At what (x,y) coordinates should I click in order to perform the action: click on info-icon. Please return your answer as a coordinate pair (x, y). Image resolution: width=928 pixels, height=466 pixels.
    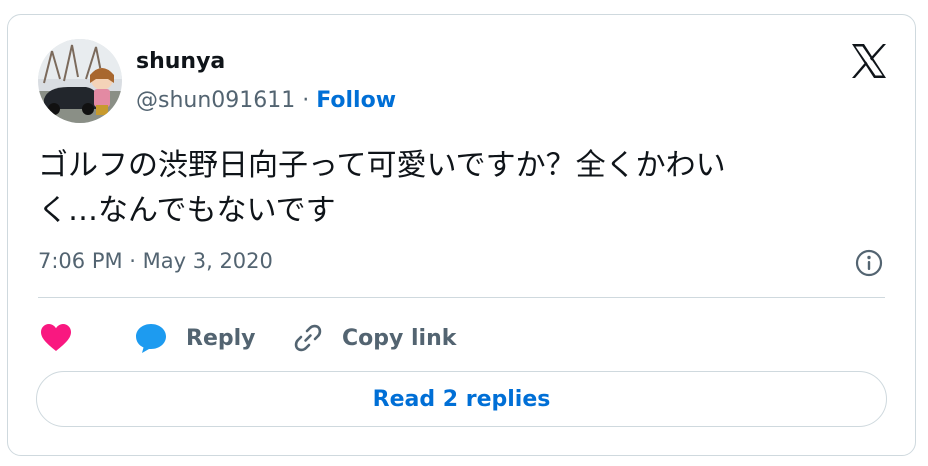
    Looking at the image, I should click on (869, 263).